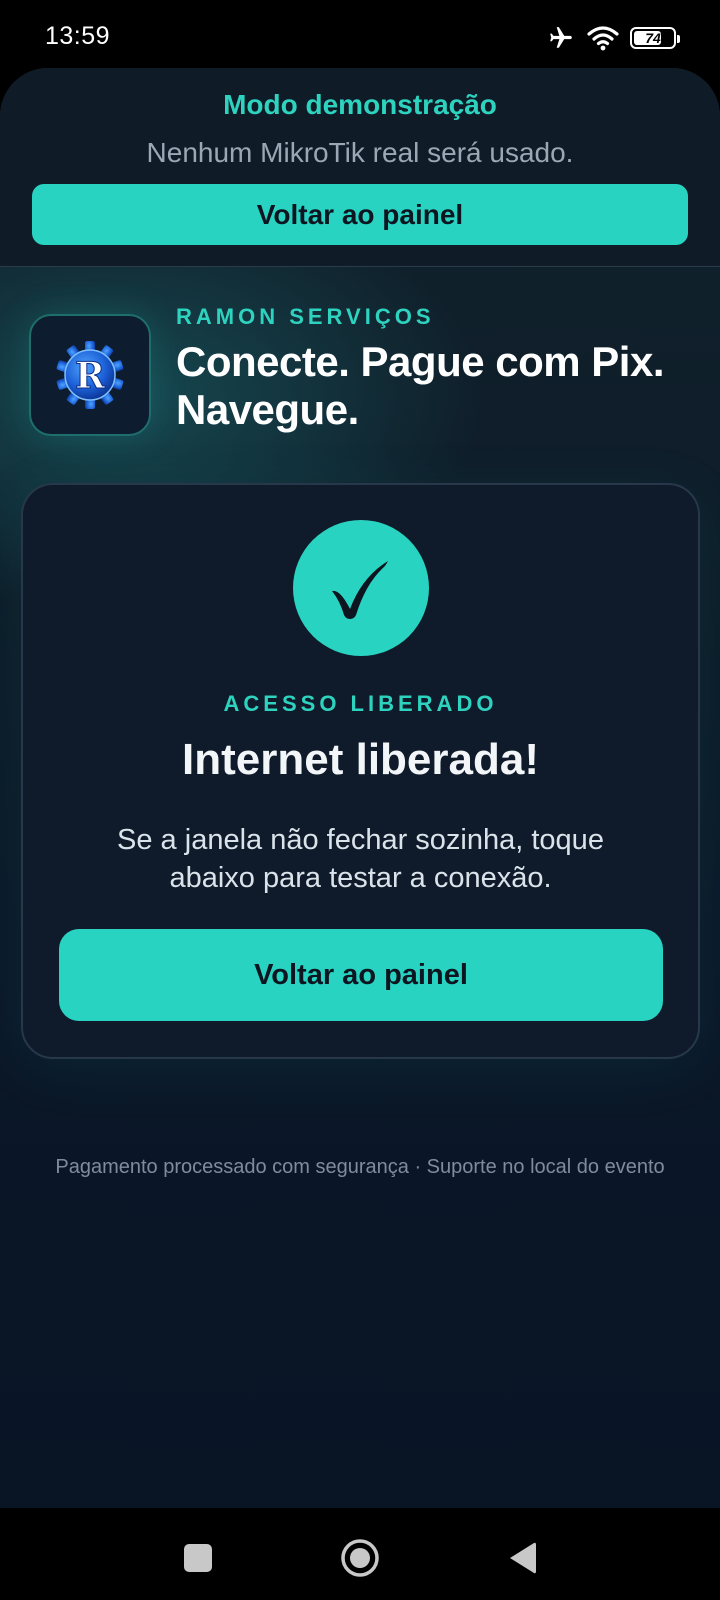 Image resolution: width=720 pixels, height=1600 pixels. I want to click on logo-letter: R, so click(90, 376).